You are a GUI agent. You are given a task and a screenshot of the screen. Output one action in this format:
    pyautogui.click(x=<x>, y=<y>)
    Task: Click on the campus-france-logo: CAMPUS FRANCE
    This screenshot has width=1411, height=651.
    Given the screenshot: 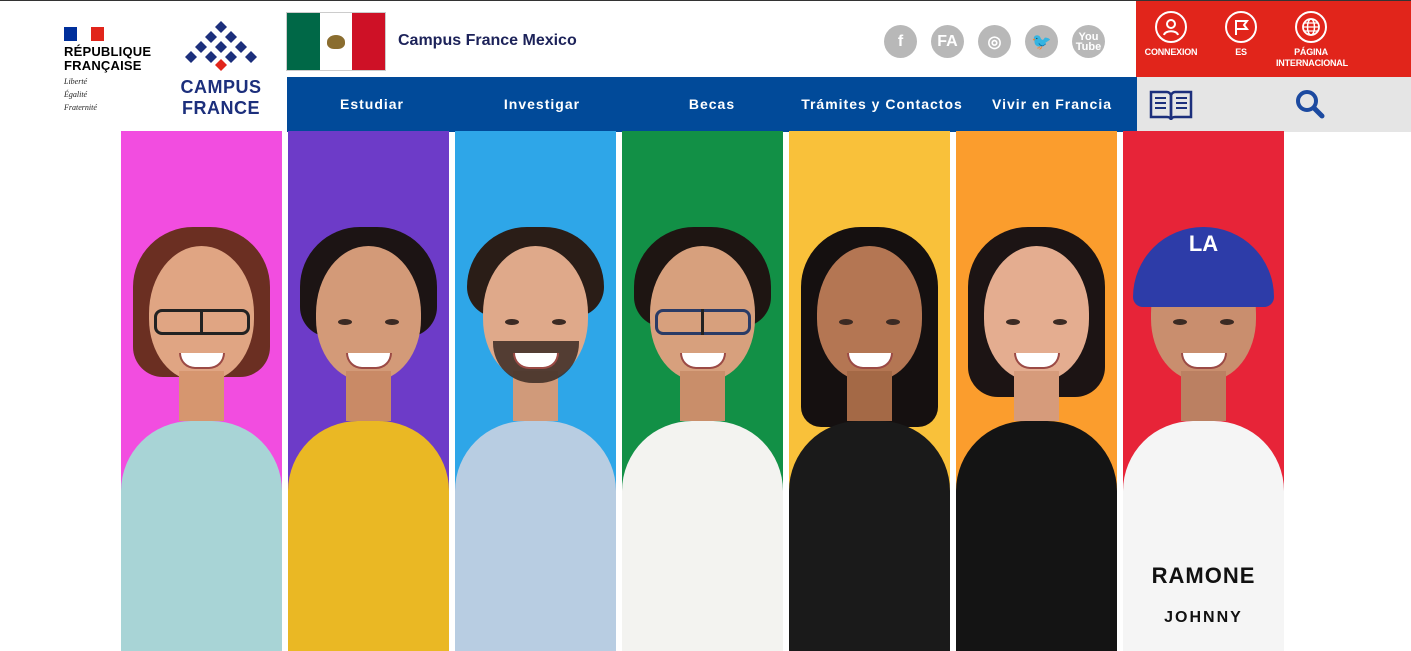 What is the action you would take?
    pyautogui.click(x=221, y=68)
    